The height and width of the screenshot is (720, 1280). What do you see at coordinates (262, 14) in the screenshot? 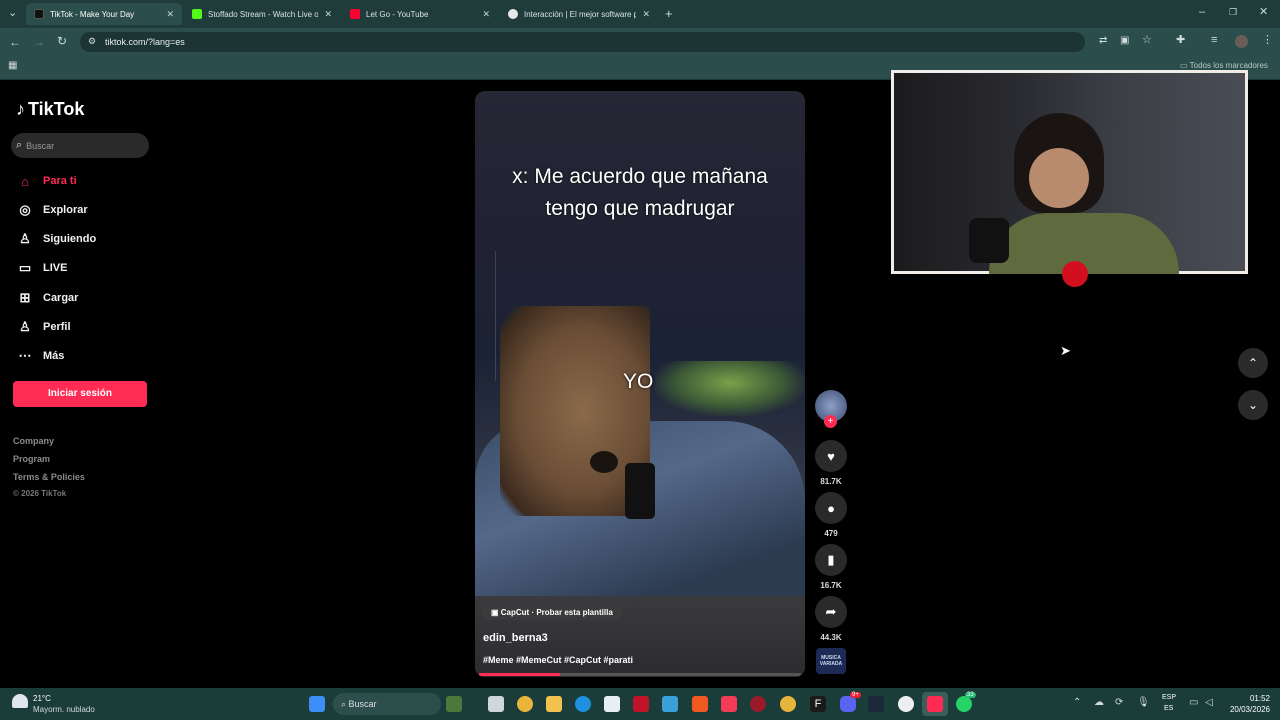
I see `tab-kick: Stoffado Stream - Watch Live o ✕` at bounding box center [262, 14].